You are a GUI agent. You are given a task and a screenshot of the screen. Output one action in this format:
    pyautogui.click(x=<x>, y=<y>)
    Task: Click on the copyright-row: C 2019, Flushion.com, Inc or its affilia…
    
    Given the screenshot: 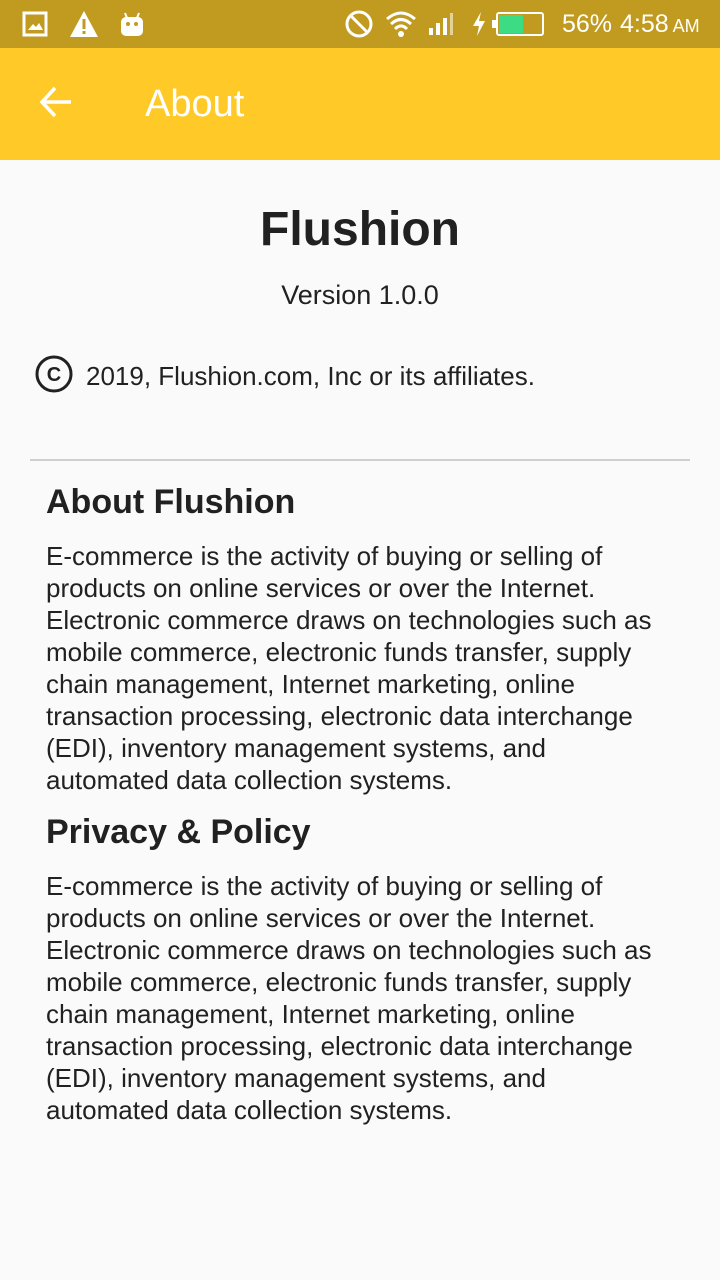 What is the action you would take?
    pyautogui.click(x=284, y=376)
    